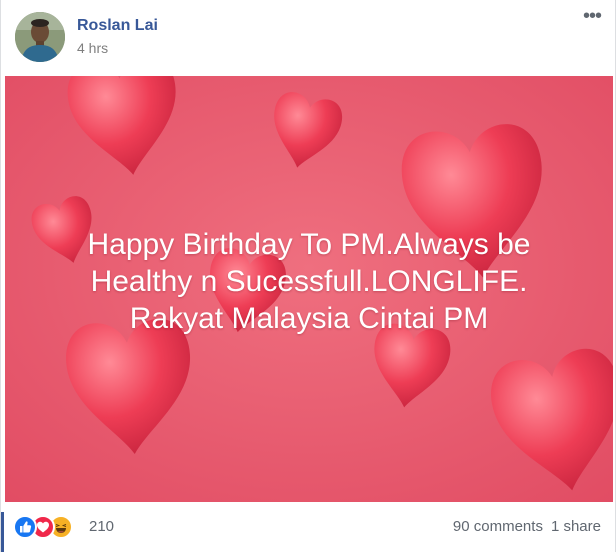 The image size is (616, 552). What do you see at coordinates (101, 526) in the screenshot?
I see `reaction-count: 210` at bounding box center [101, 526].